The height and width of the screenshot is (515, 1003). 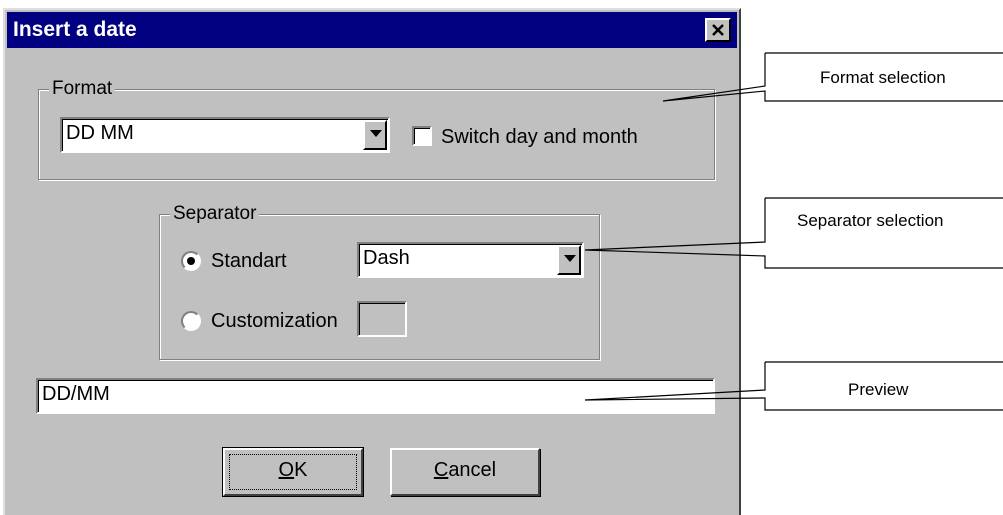 What do you see at coordinates (878, 389) in the screenshot?
I see `preview-callout-label: Preview` at bounding box center [878, 389].